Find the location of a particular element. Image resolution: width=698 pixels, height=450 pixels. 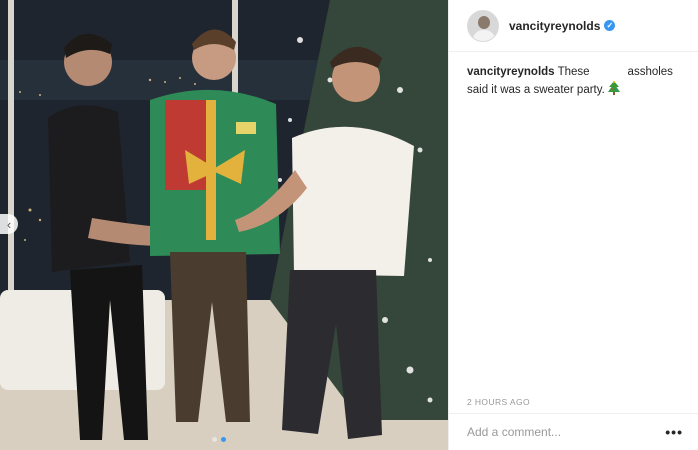

caption-username: vancityreynolds is located at coordinates (511, 72).